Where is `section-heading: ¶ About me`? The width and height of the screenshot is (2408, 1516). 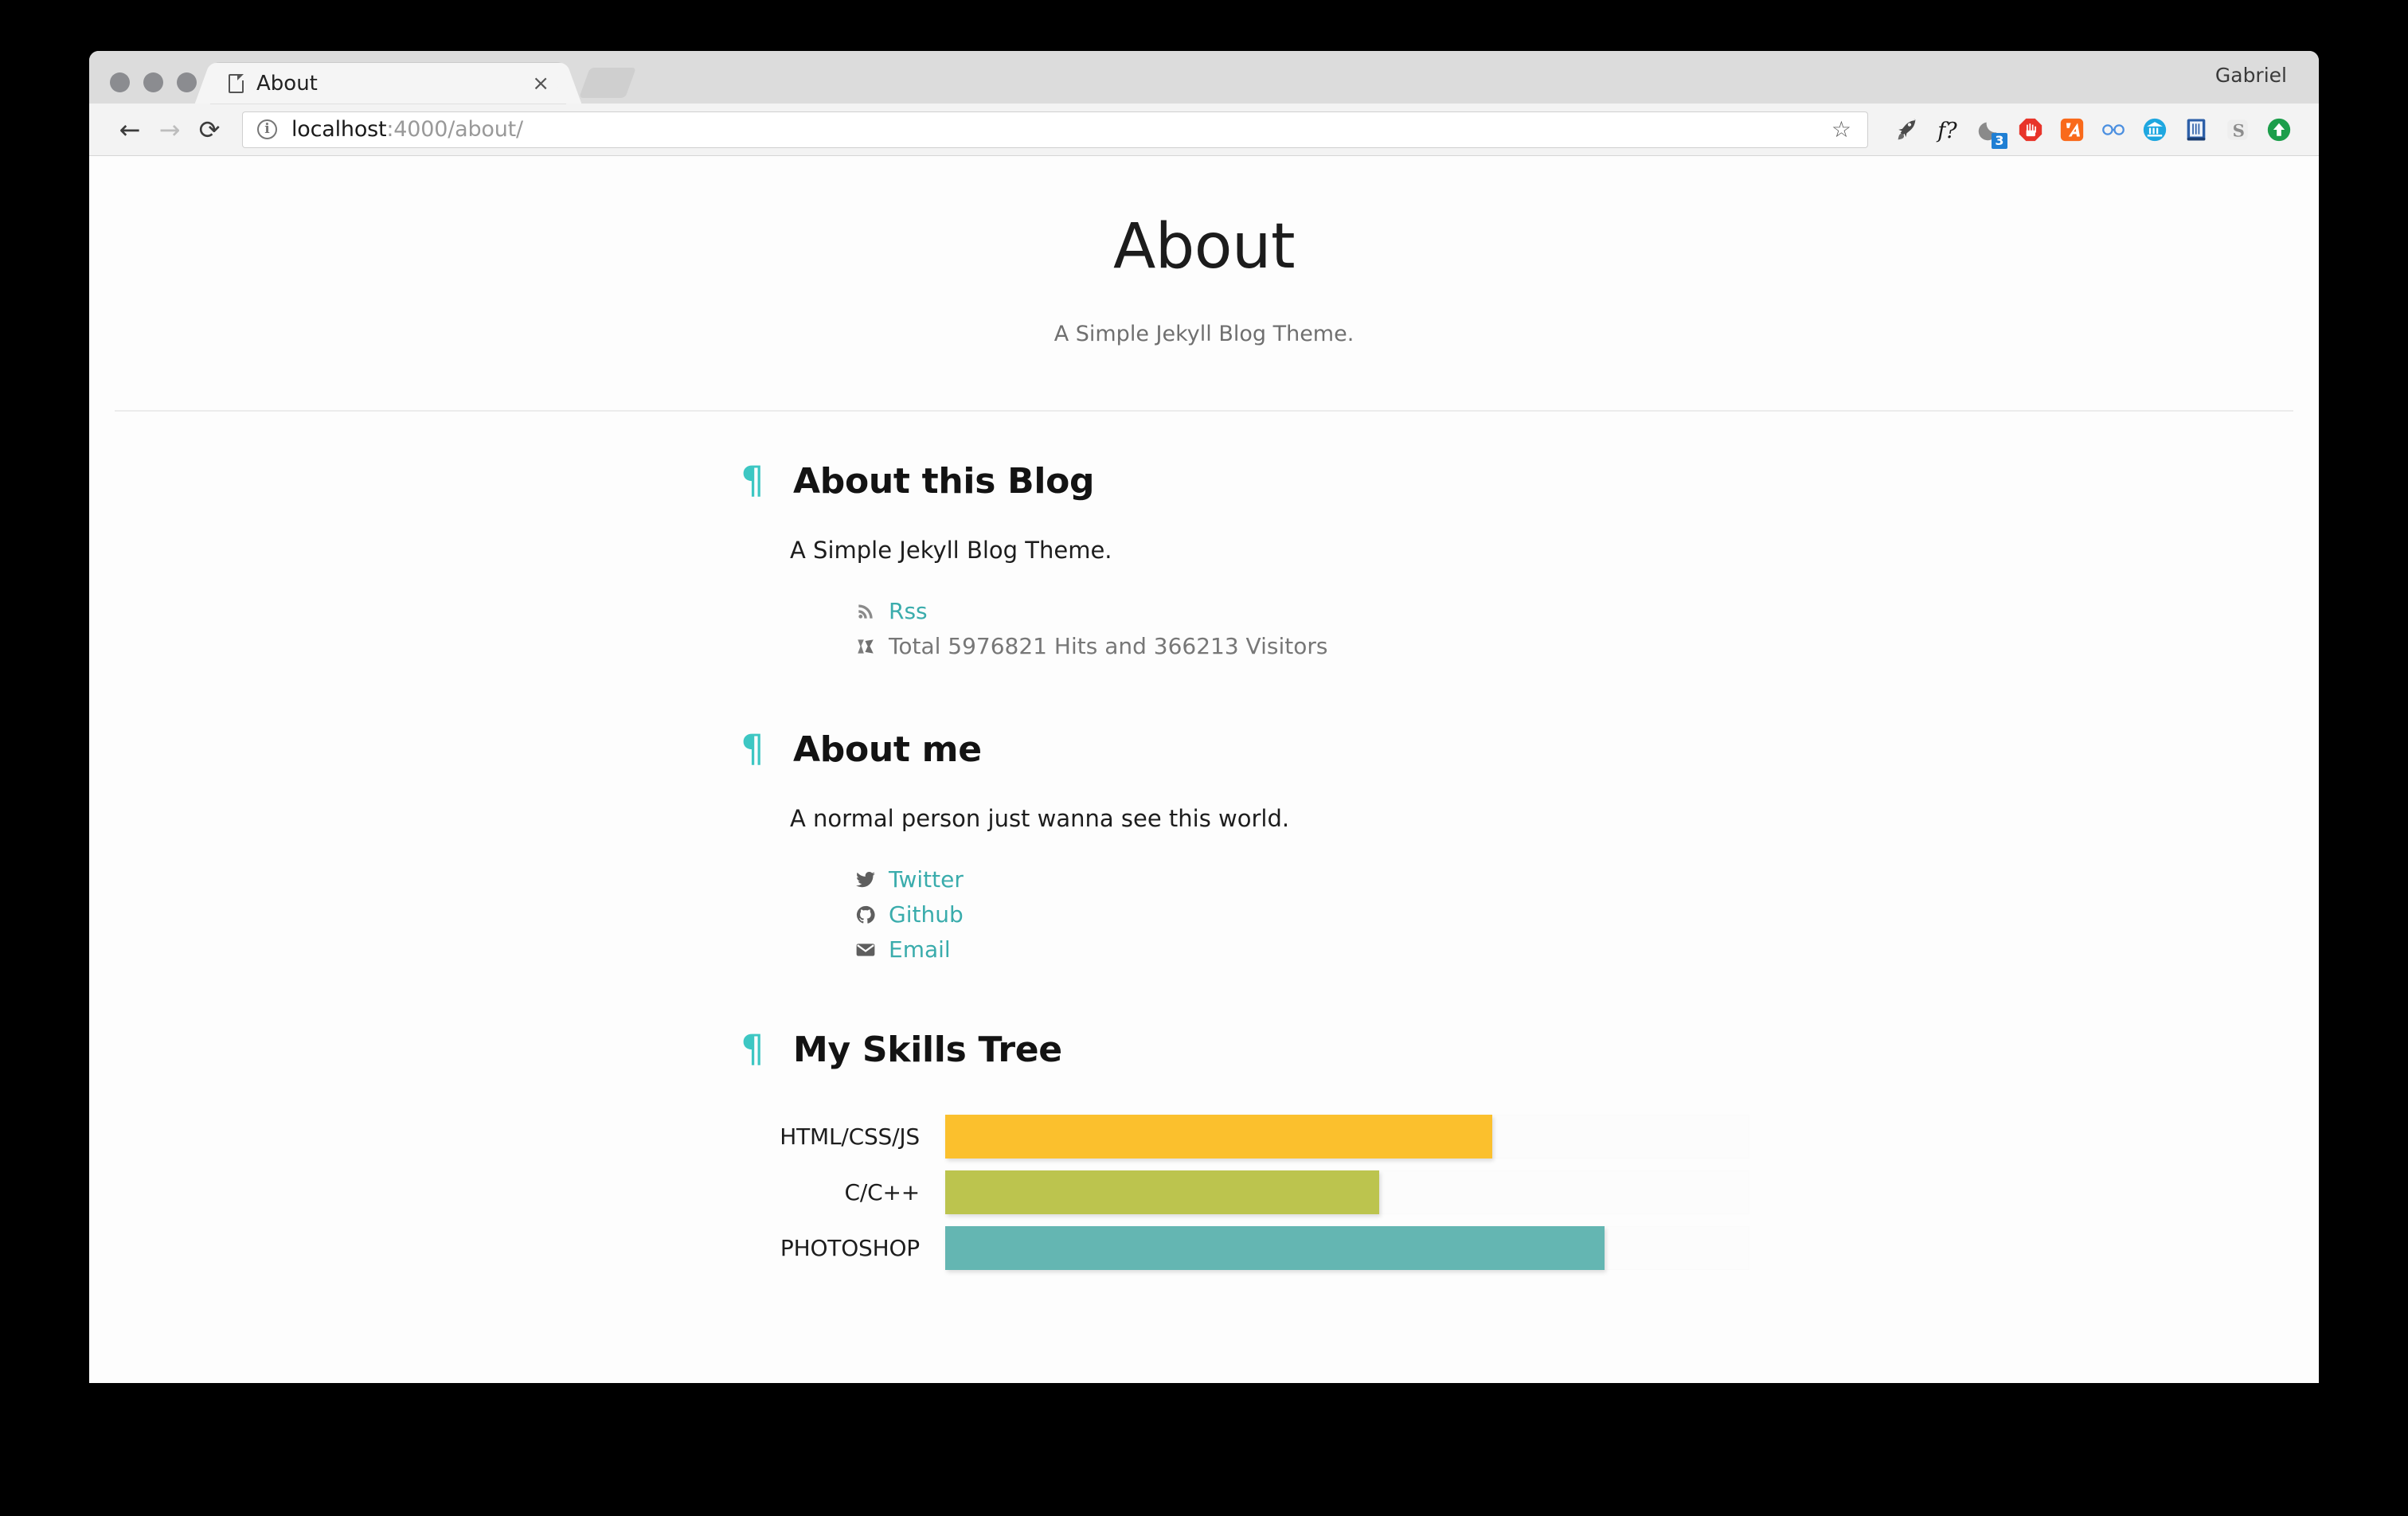
section-heading: ¶ About me is located at coordinates (1530, 749).